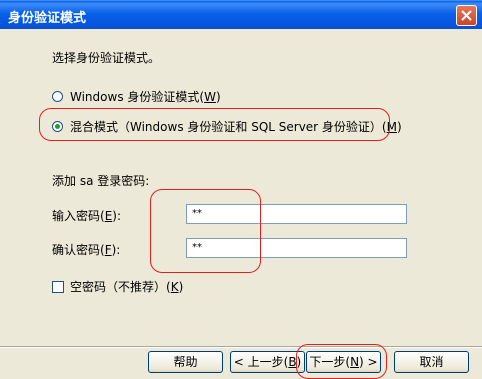  I want to click on enter-password-input: **, so click(296, 214).